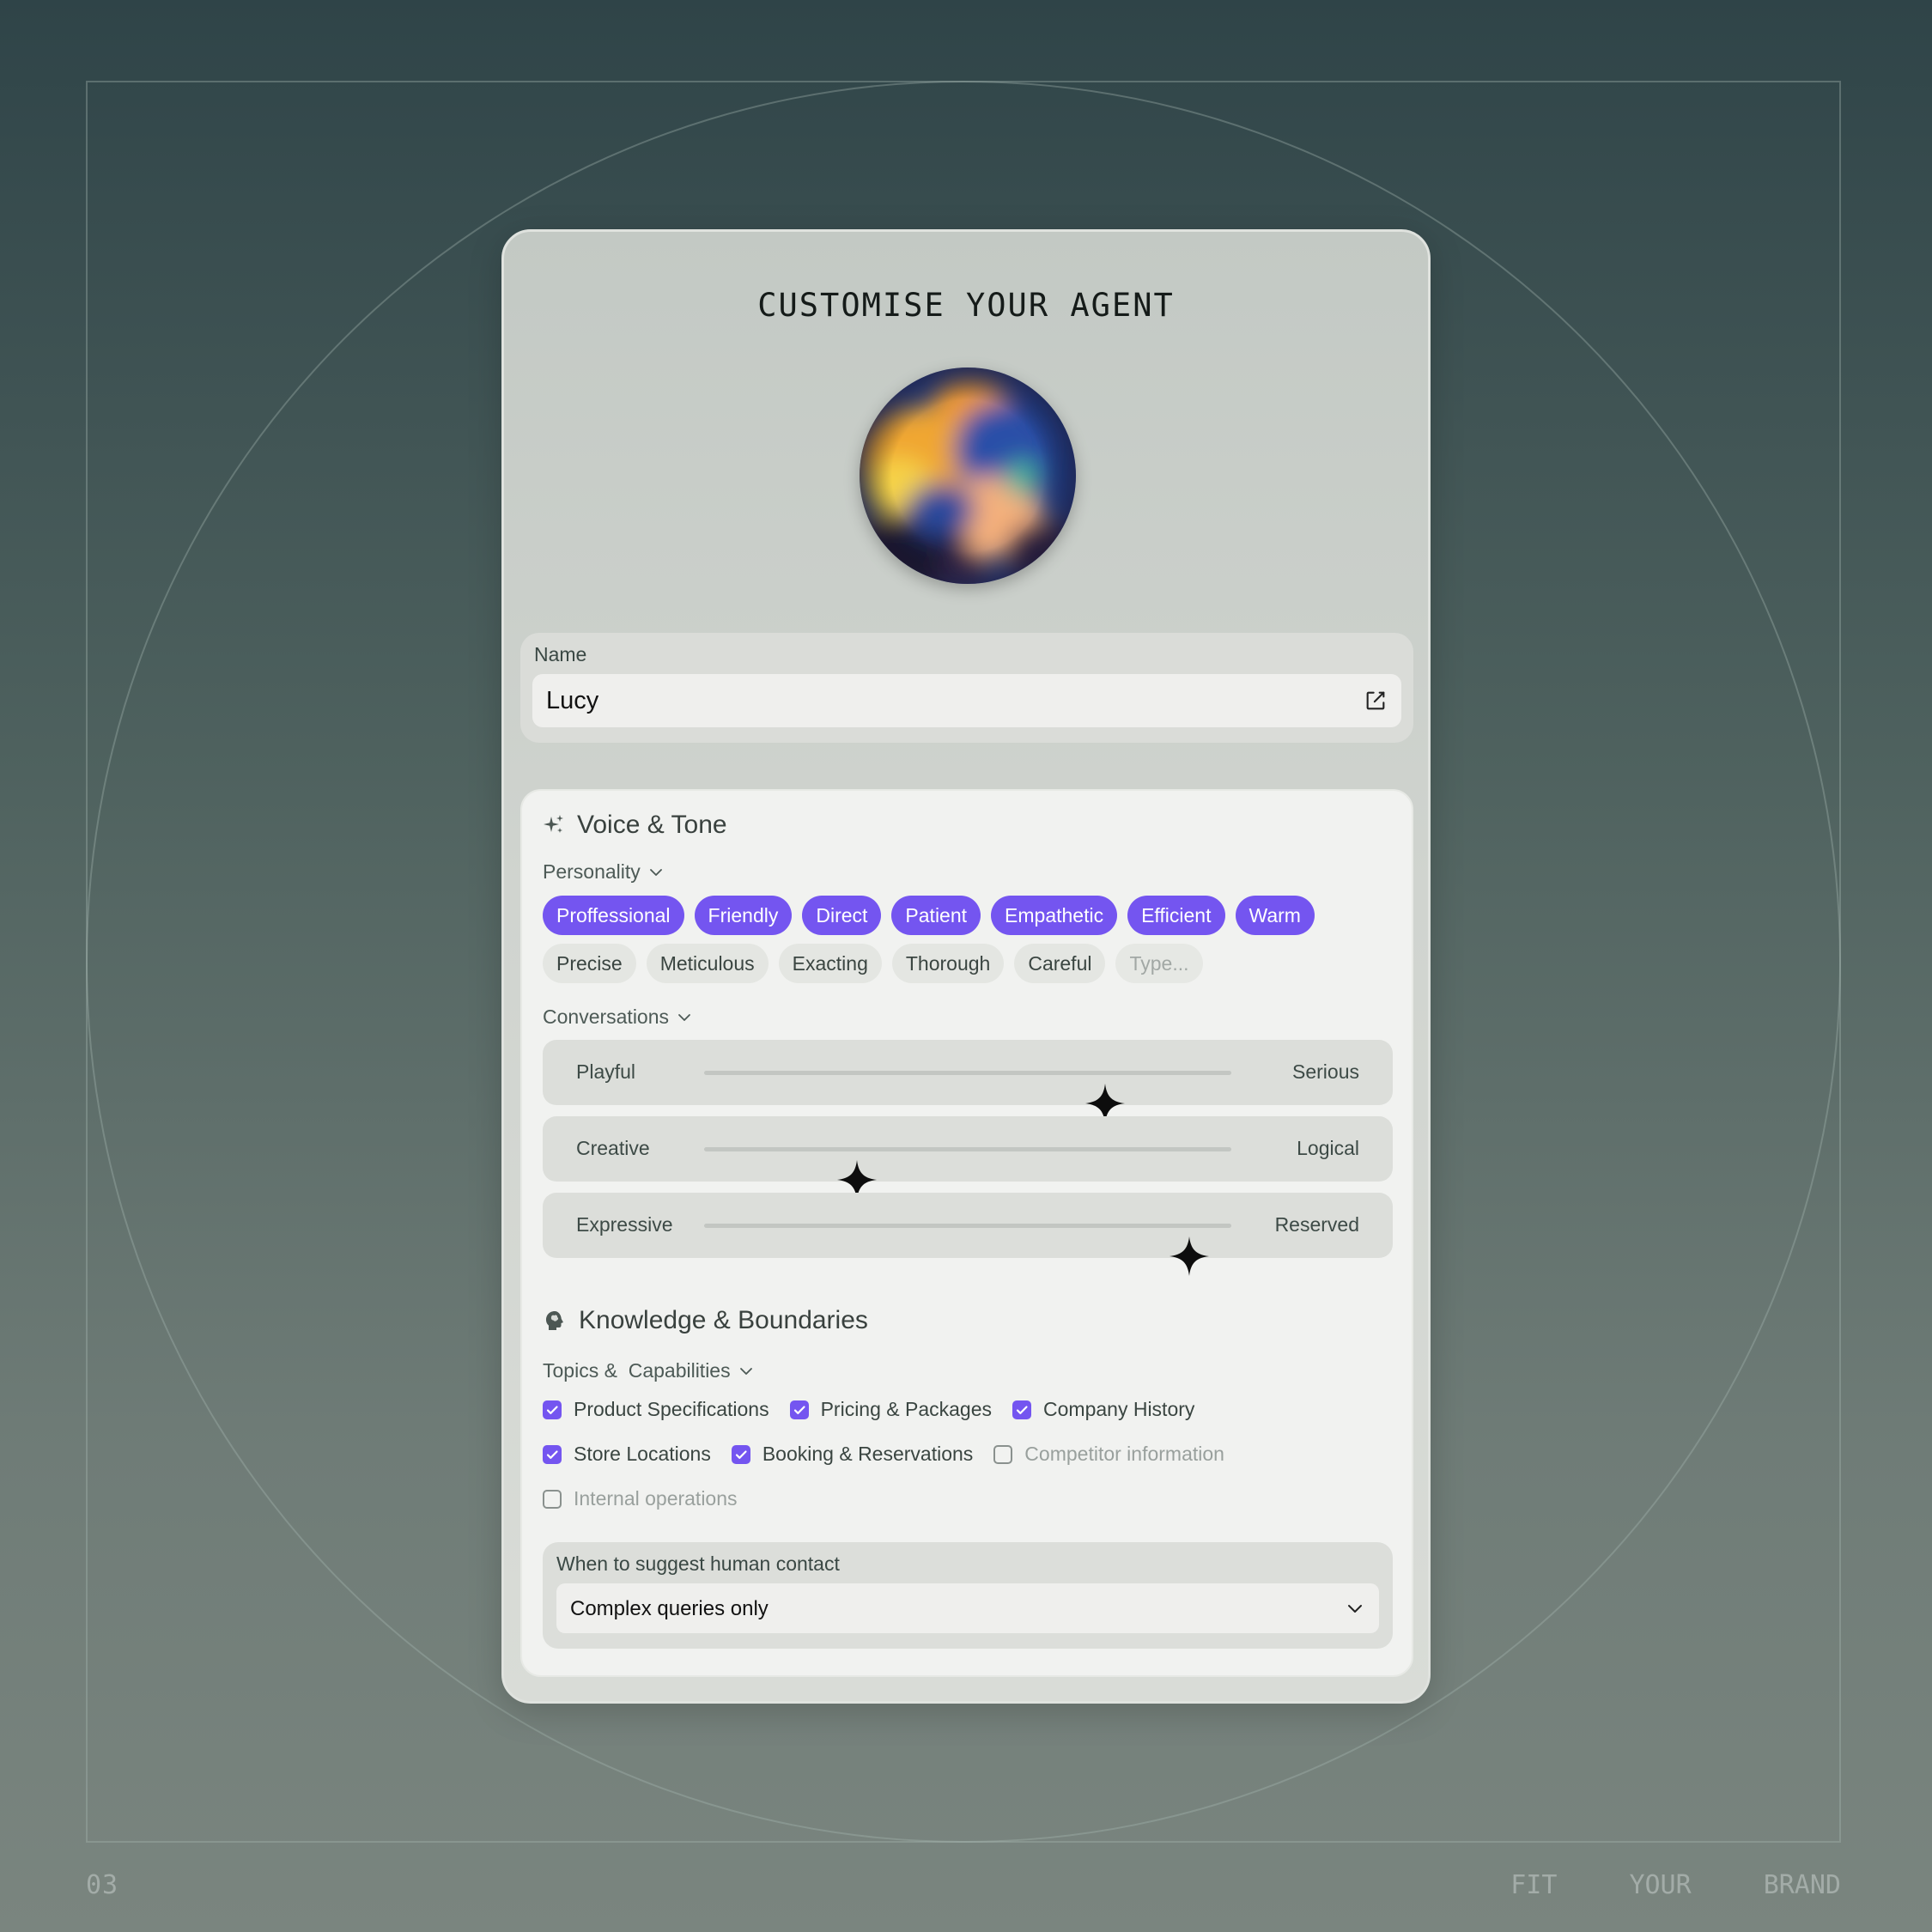 The image size is (1932, 1932). I want to click on name-input: Lucy, so click(966, 700).